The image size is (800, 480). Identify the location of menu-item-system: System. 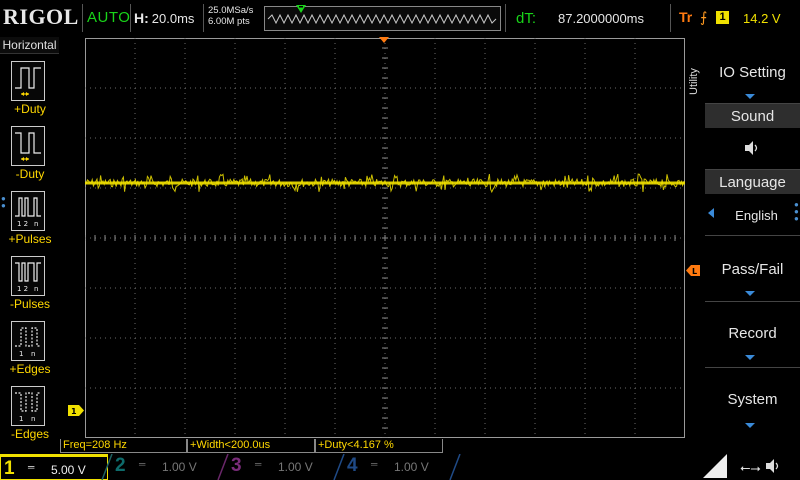
(752, 400).